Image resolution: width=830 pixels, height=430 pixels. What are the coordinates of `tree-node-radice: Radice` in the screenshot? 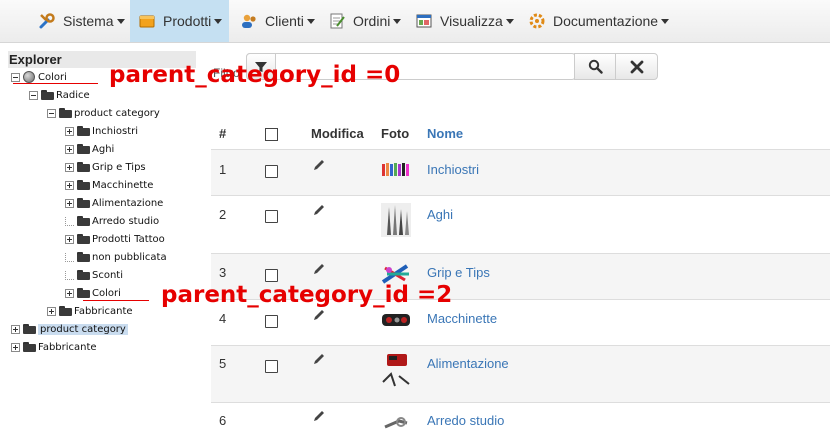 It's located at (59, 95).